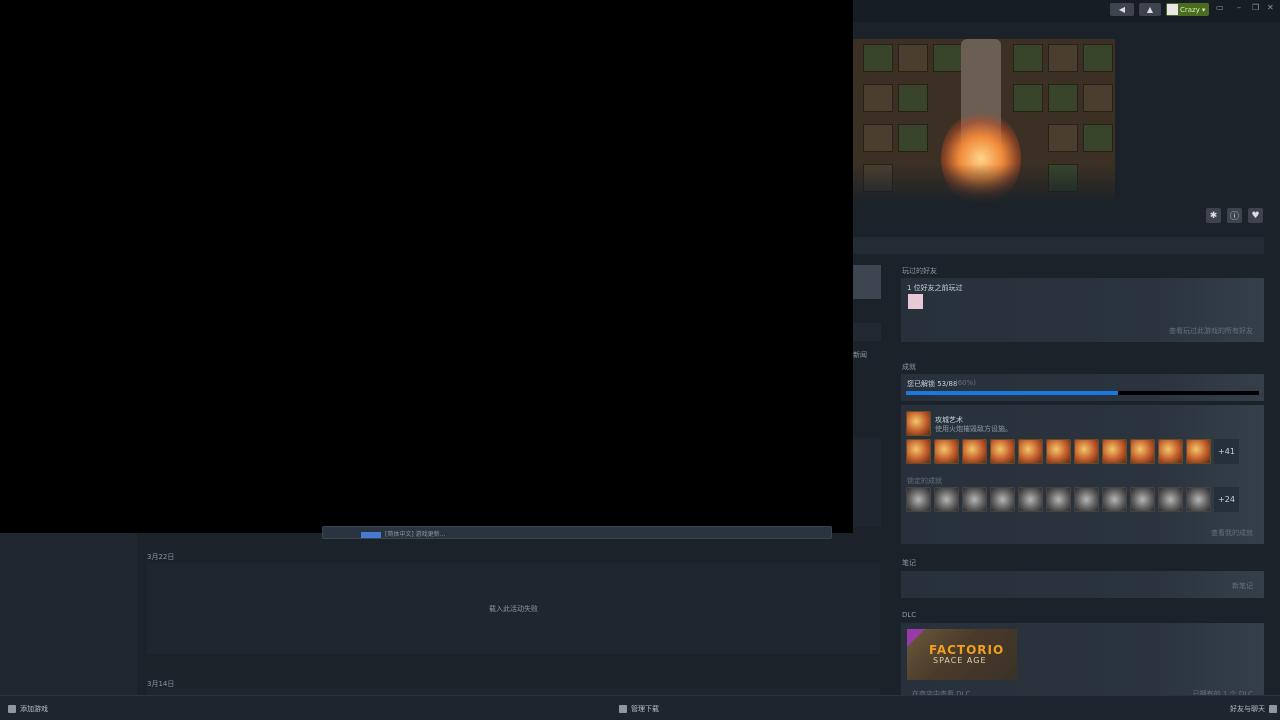  I want to click on announcement-button: ◀, so click(1122, 9).